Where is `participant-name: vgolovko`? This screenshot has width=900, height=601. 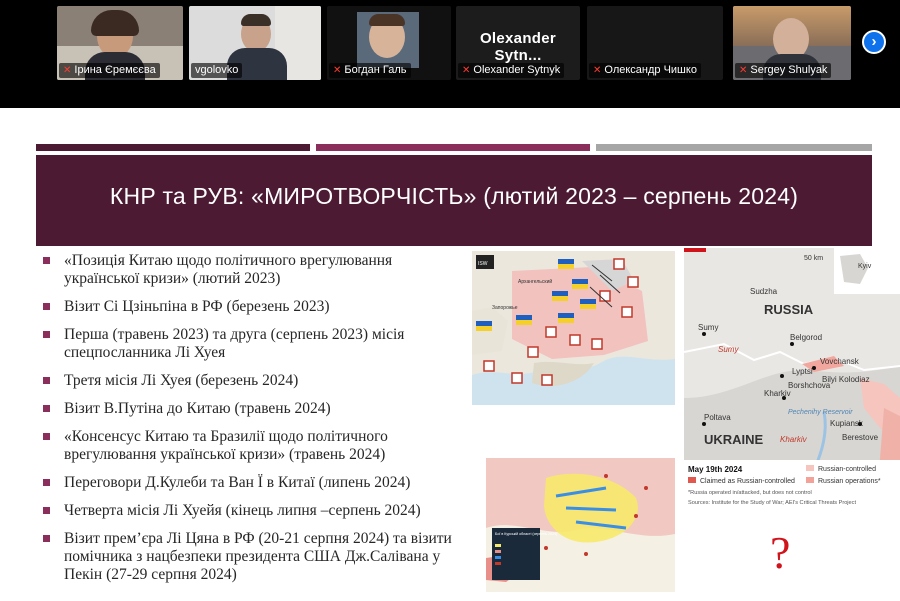
participant-name: vgolovko is located at coordinates (217, 70).